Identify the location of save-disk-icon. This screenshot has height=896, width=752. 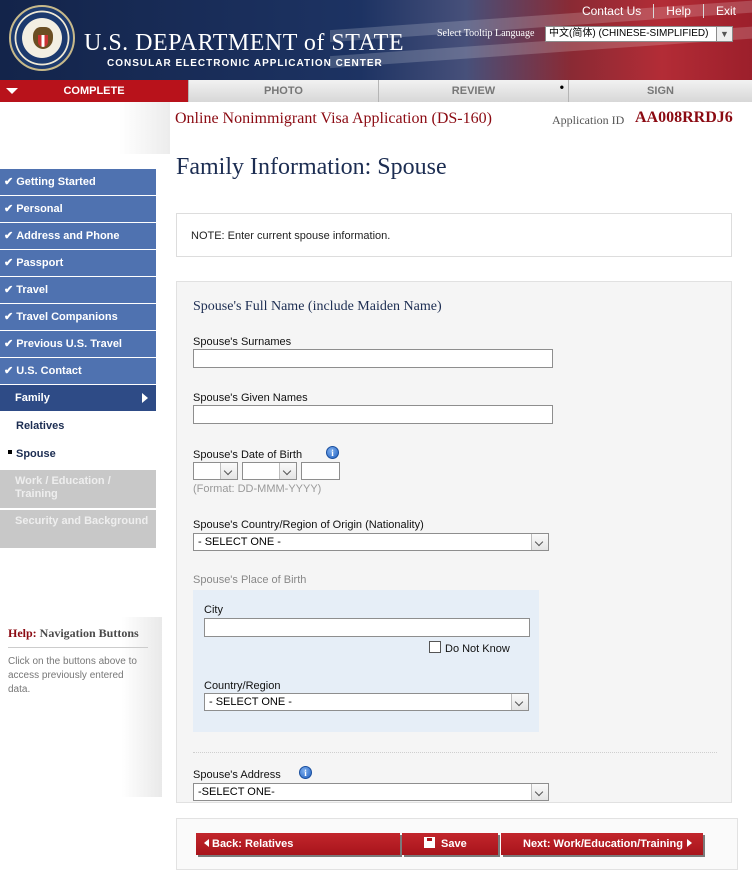
(429, 842).